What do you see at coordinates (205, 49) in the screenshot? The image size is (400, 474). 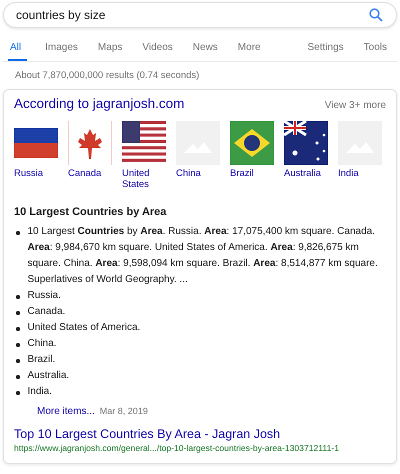 I see `tab: News` at bounding box center [205, 49].